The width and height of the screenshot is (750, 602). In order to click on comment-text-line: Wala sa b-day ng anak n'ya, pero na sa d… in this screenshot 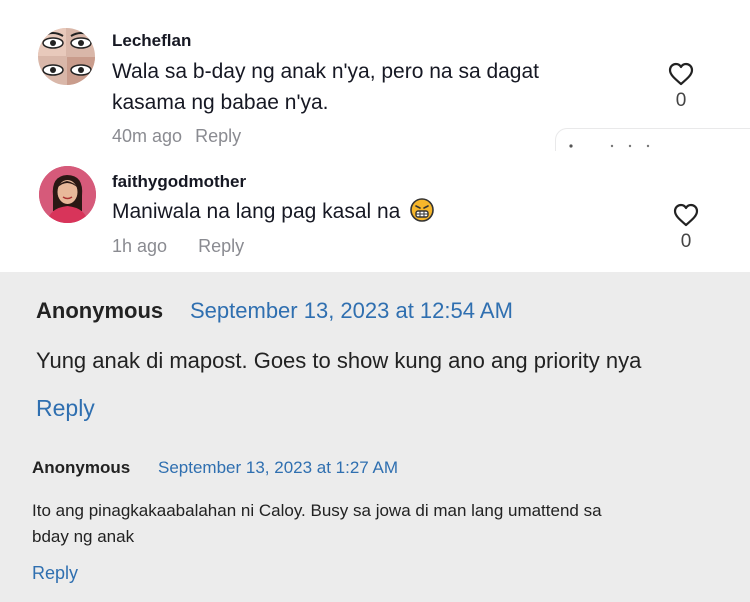, I will do `click(326, 71)`.